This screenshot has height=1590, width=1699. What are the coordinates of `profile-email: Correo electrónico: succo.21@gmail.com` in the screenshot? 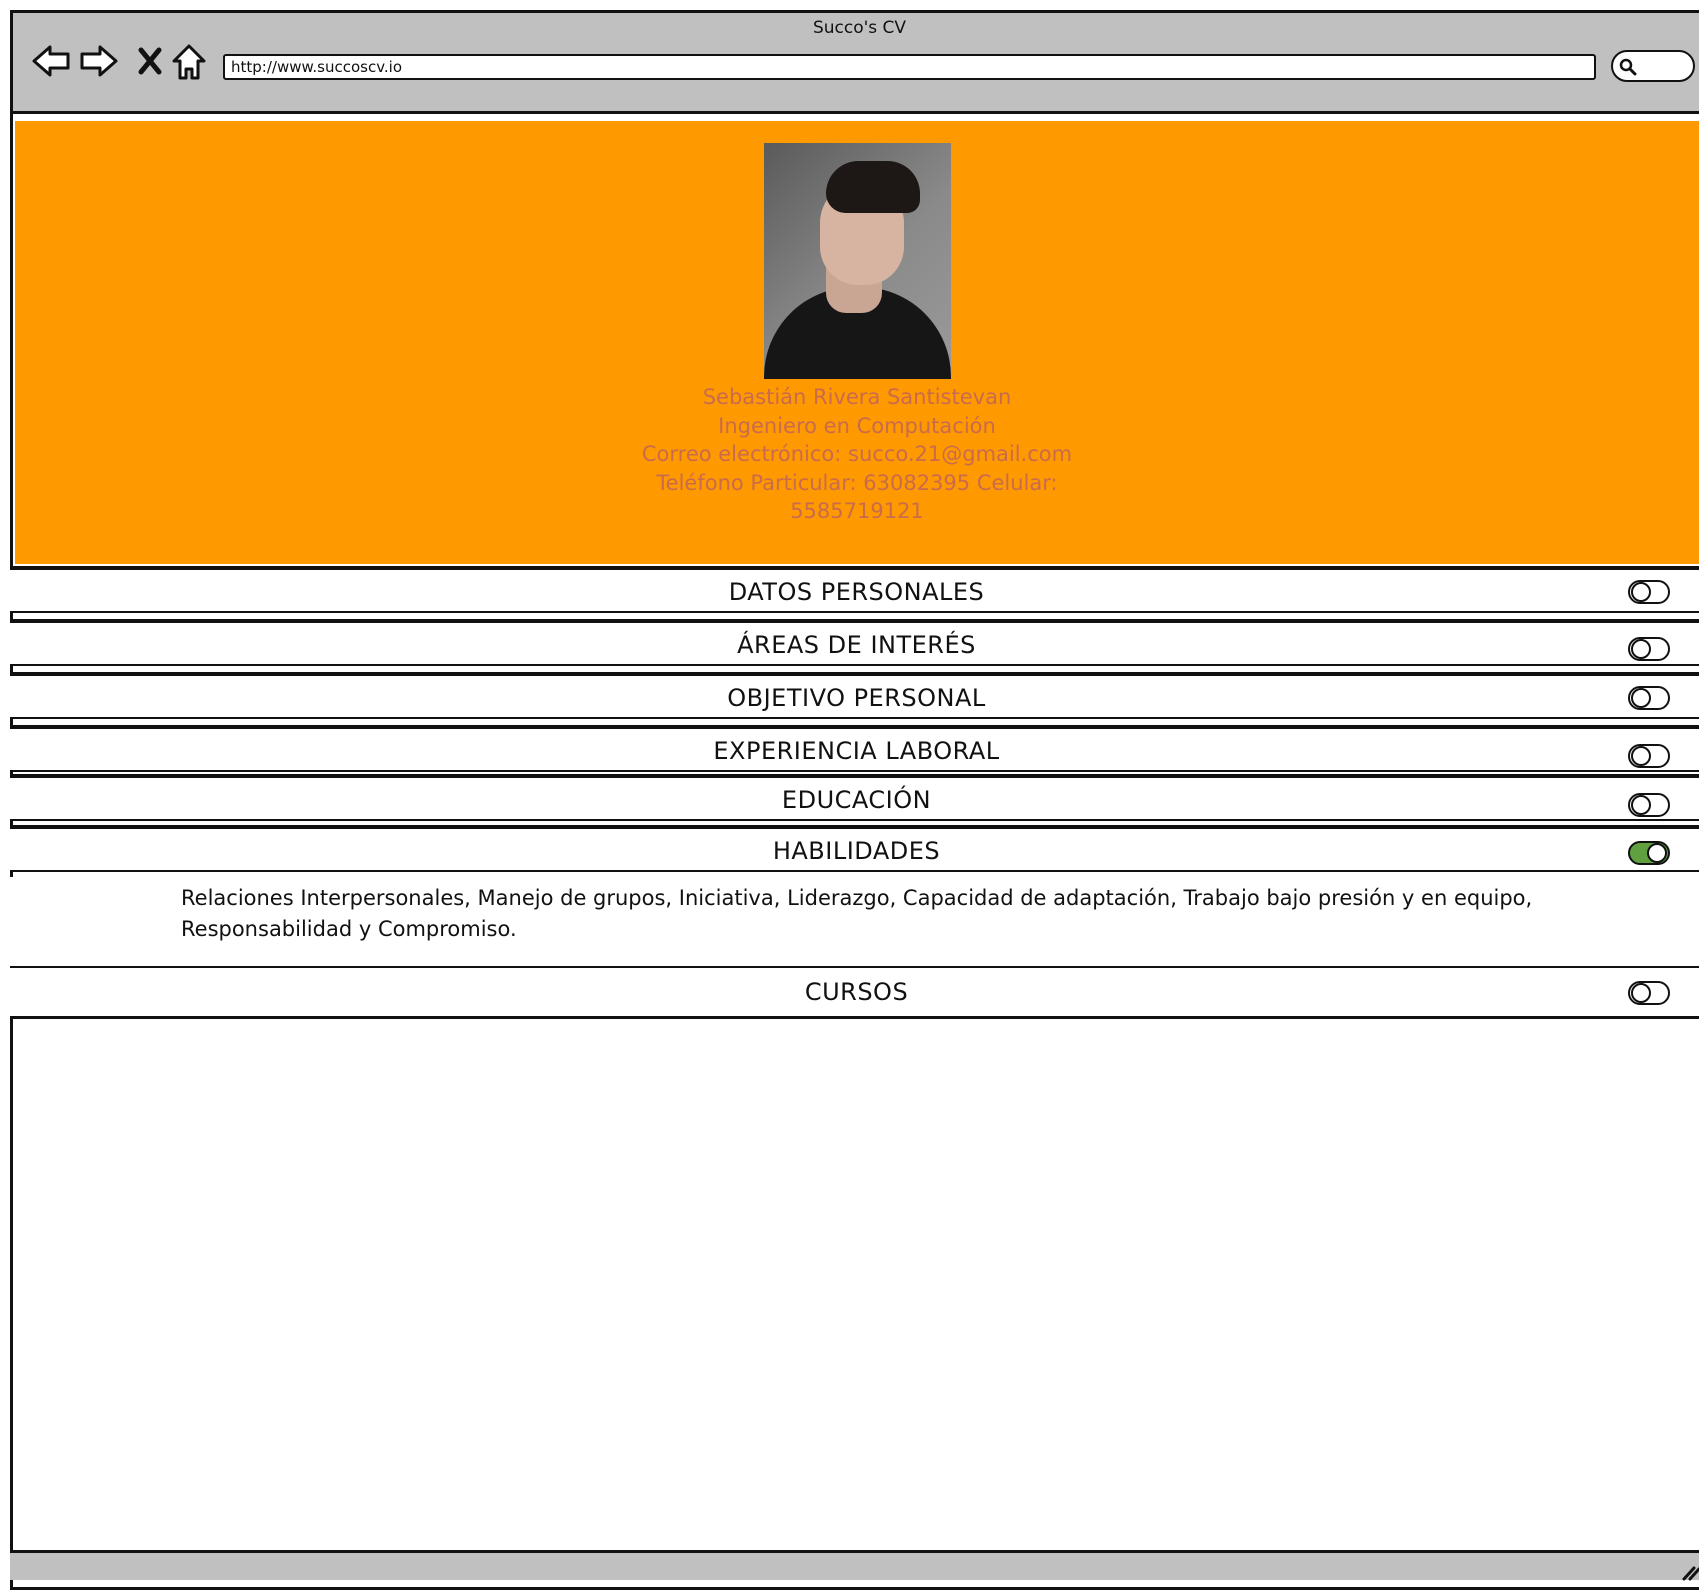 It's located at (857, 454).